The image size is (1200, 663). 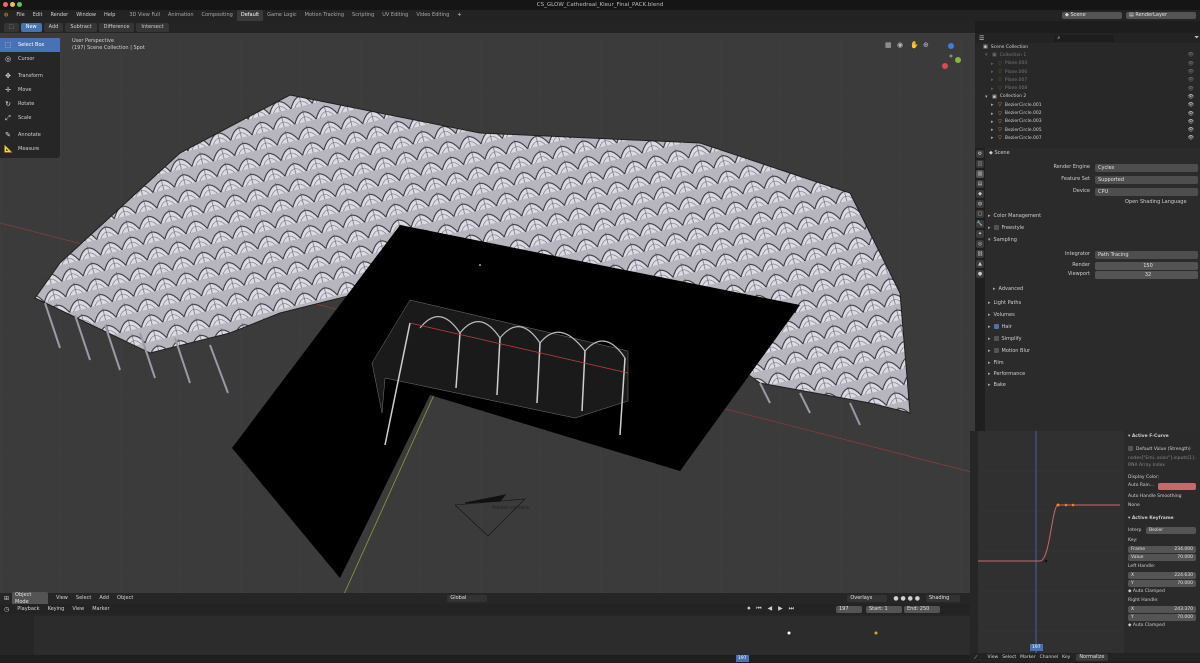 I want to click on freestyle-checkbox, so click(x=996, y=227).